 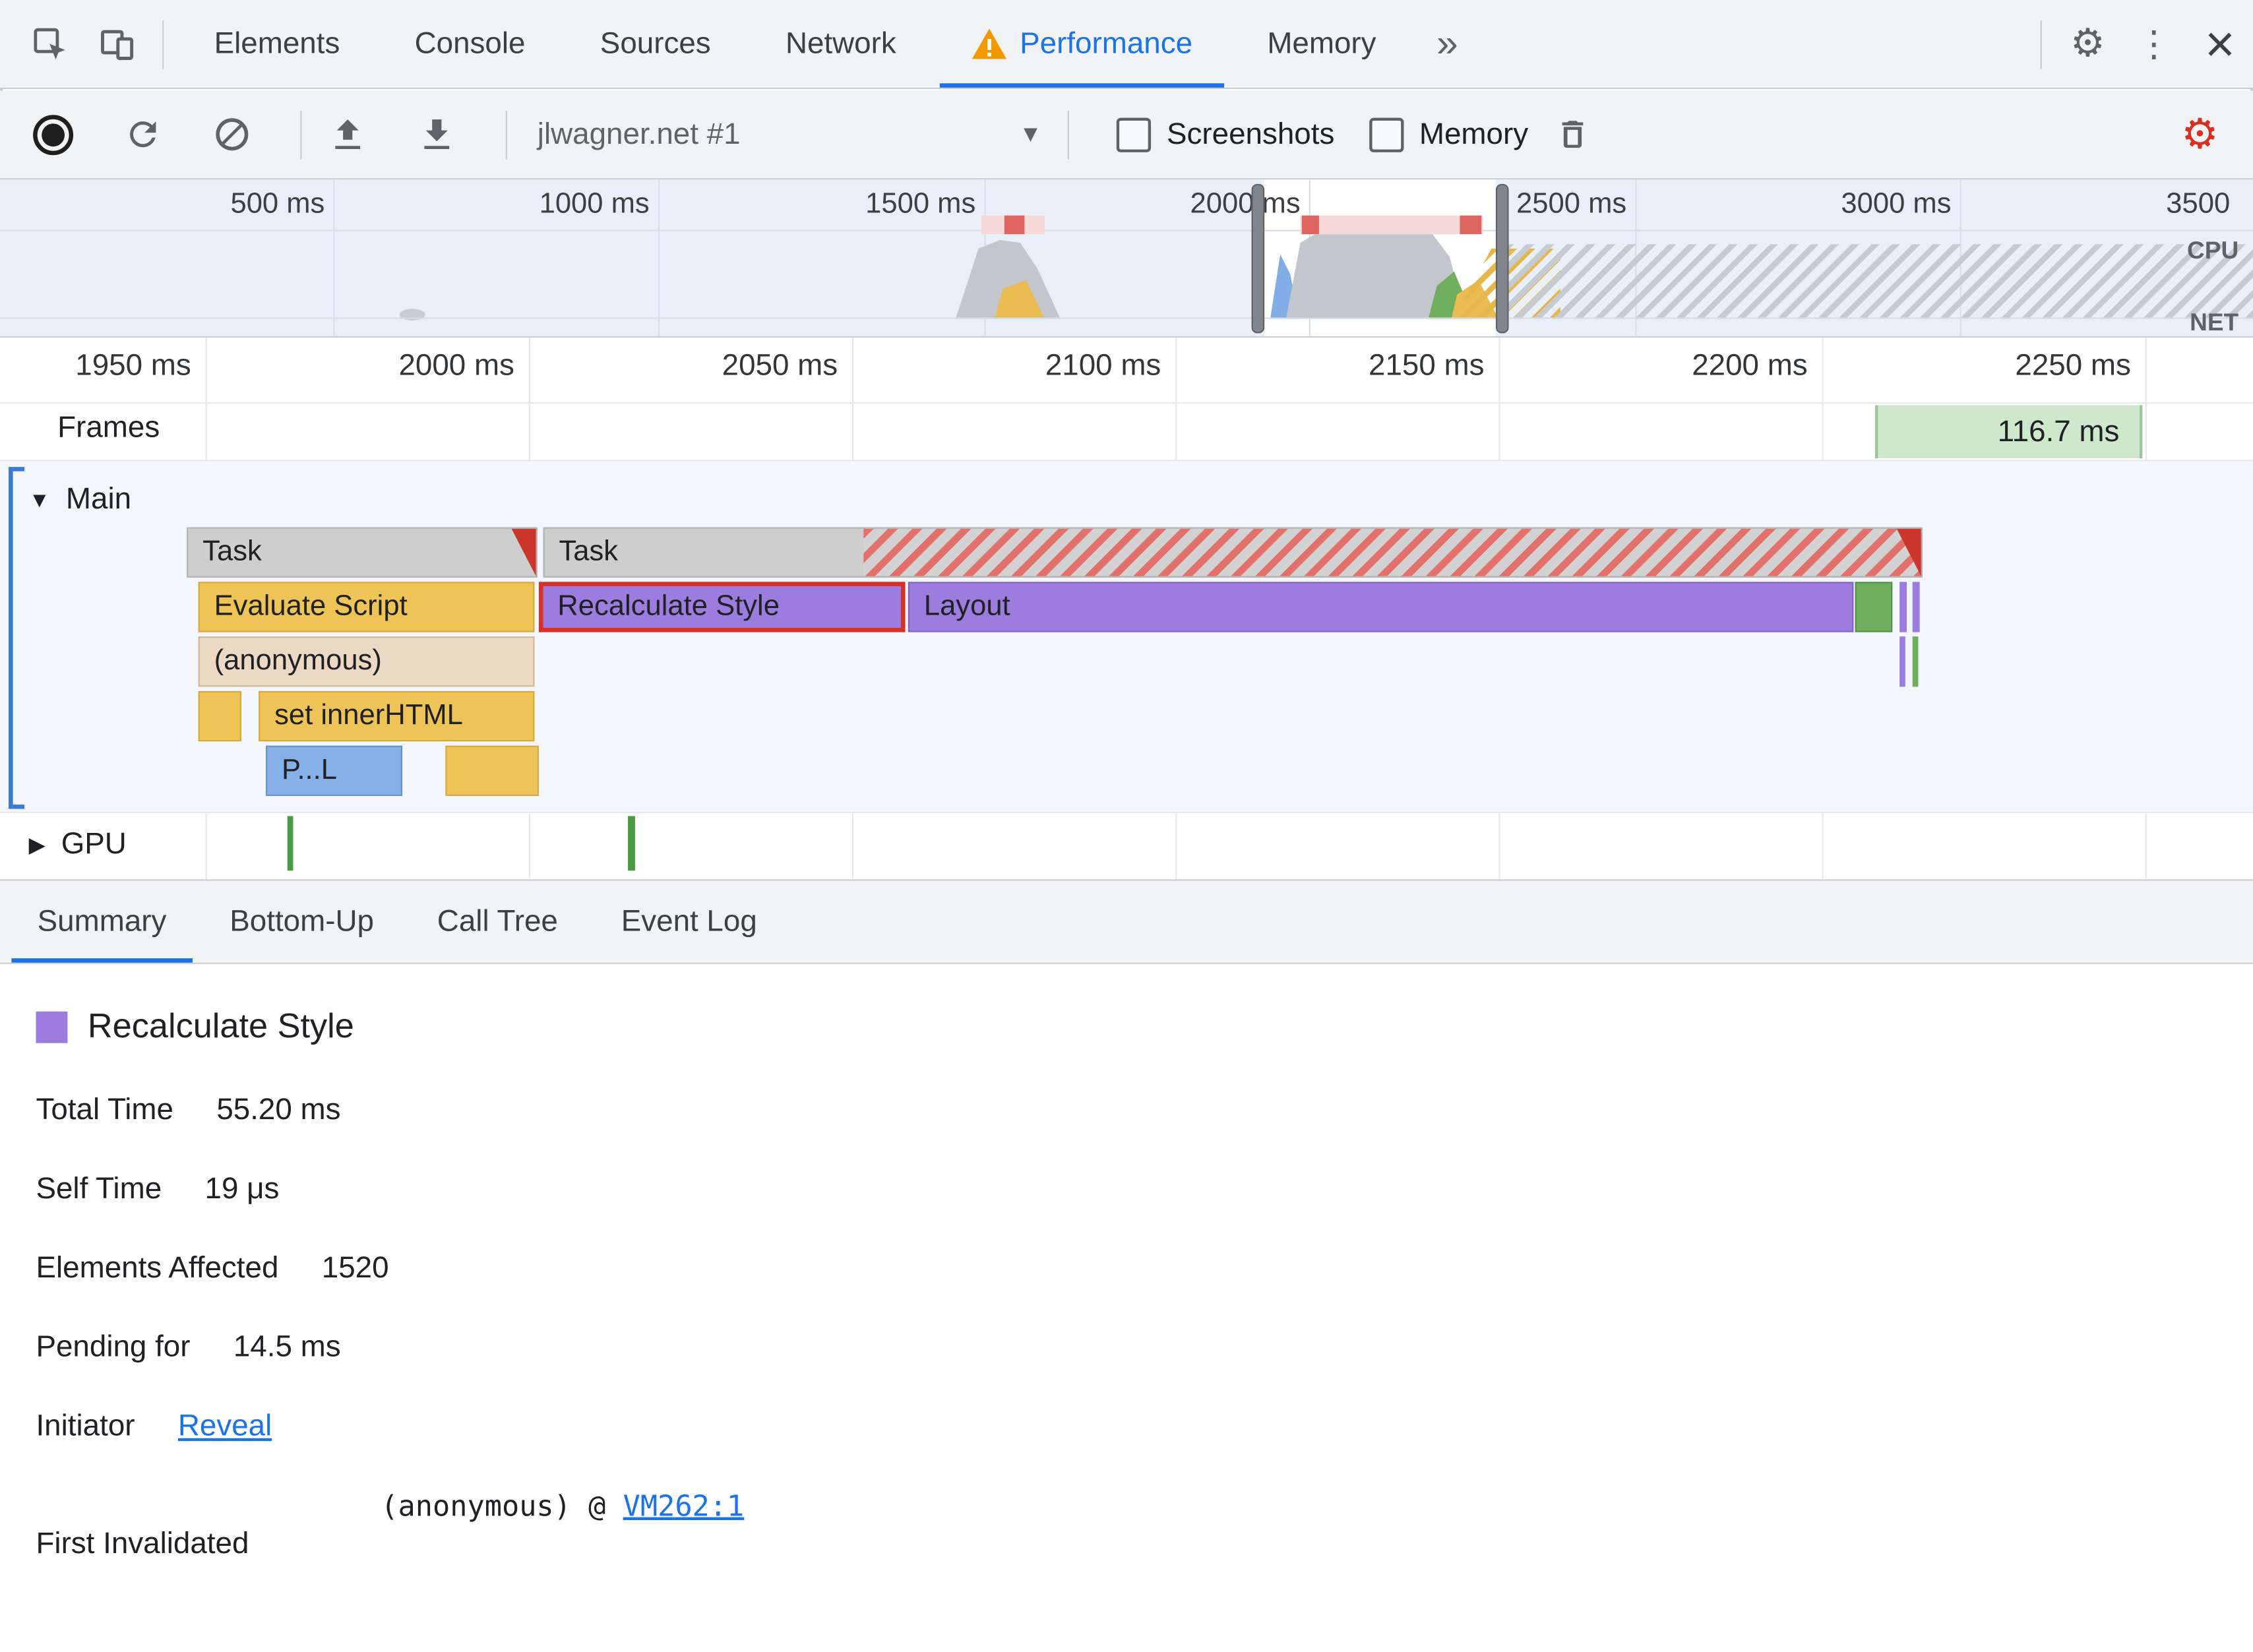 I want to click on performance-toolbar: jlwagner.net #1 ▾ Screenshots Memory ⚙, so click(x=1126, y=135).